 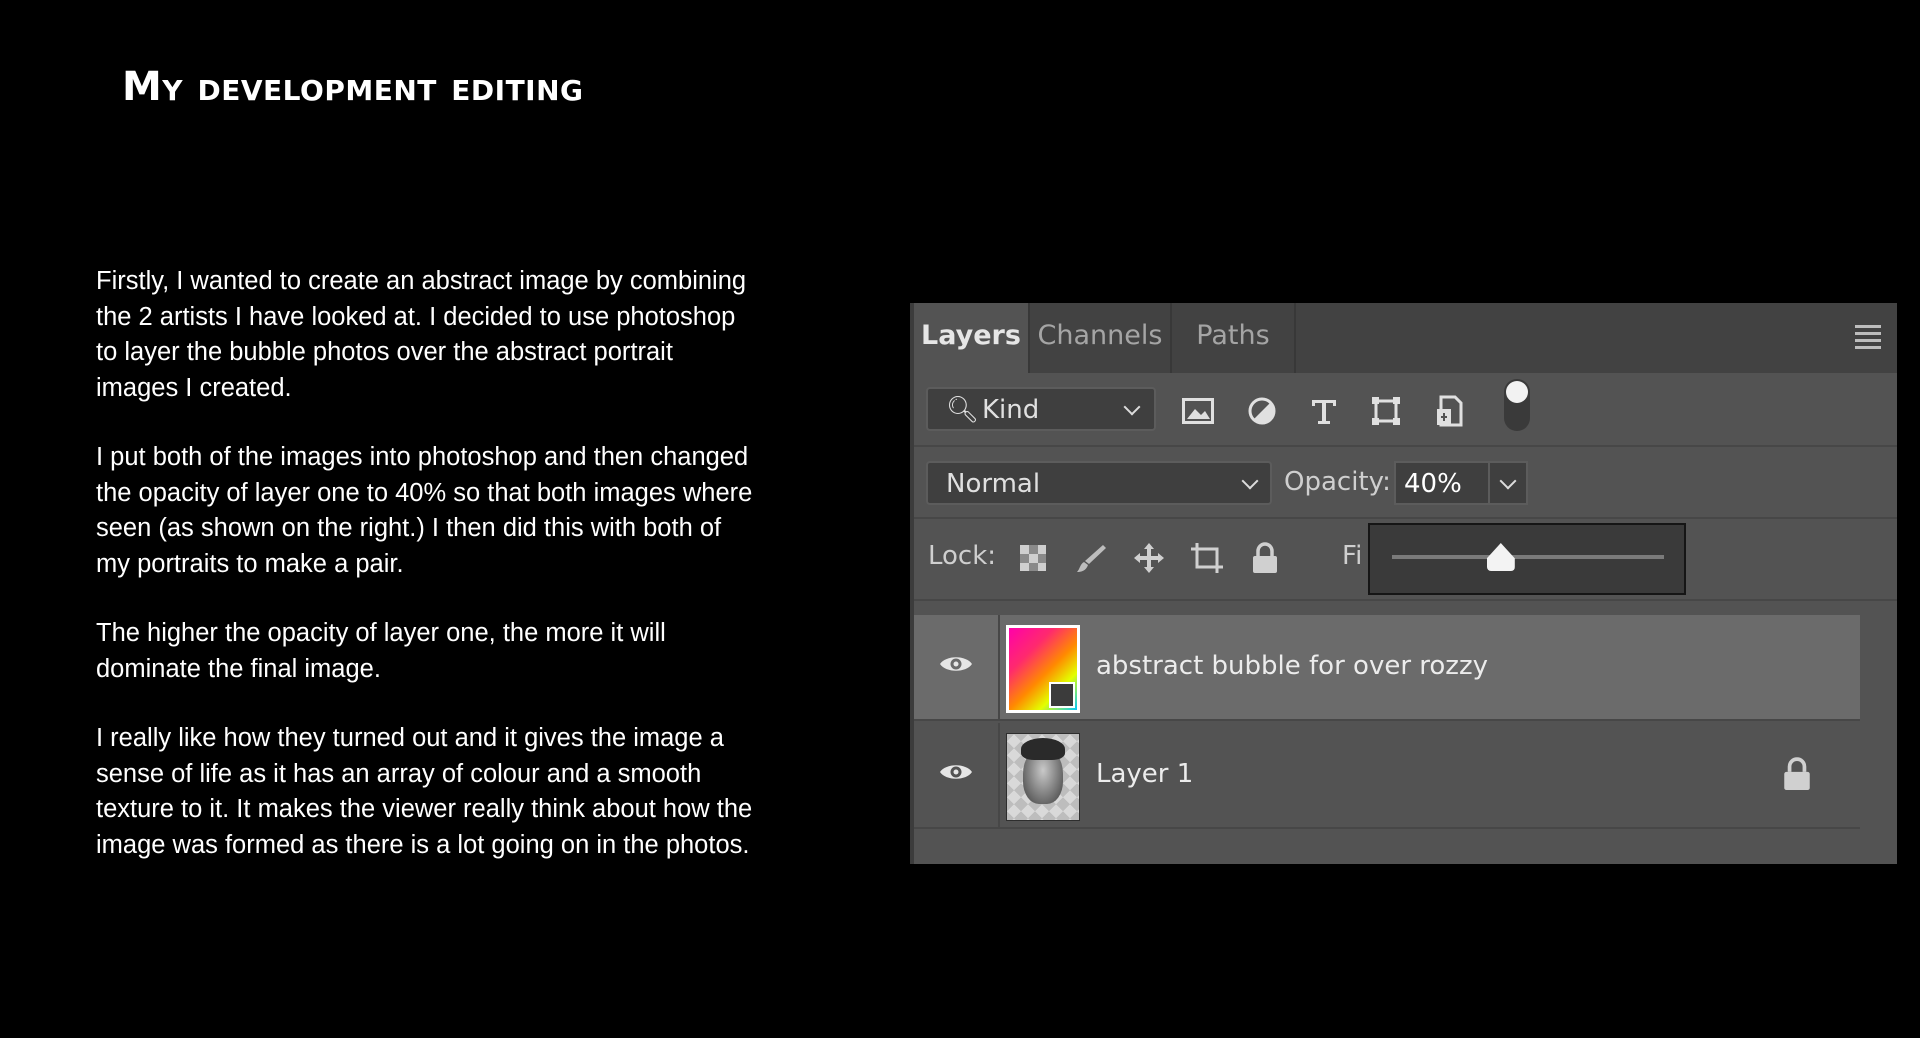 I want to click on fill-label: Fi, so click(x=1352, y=556).